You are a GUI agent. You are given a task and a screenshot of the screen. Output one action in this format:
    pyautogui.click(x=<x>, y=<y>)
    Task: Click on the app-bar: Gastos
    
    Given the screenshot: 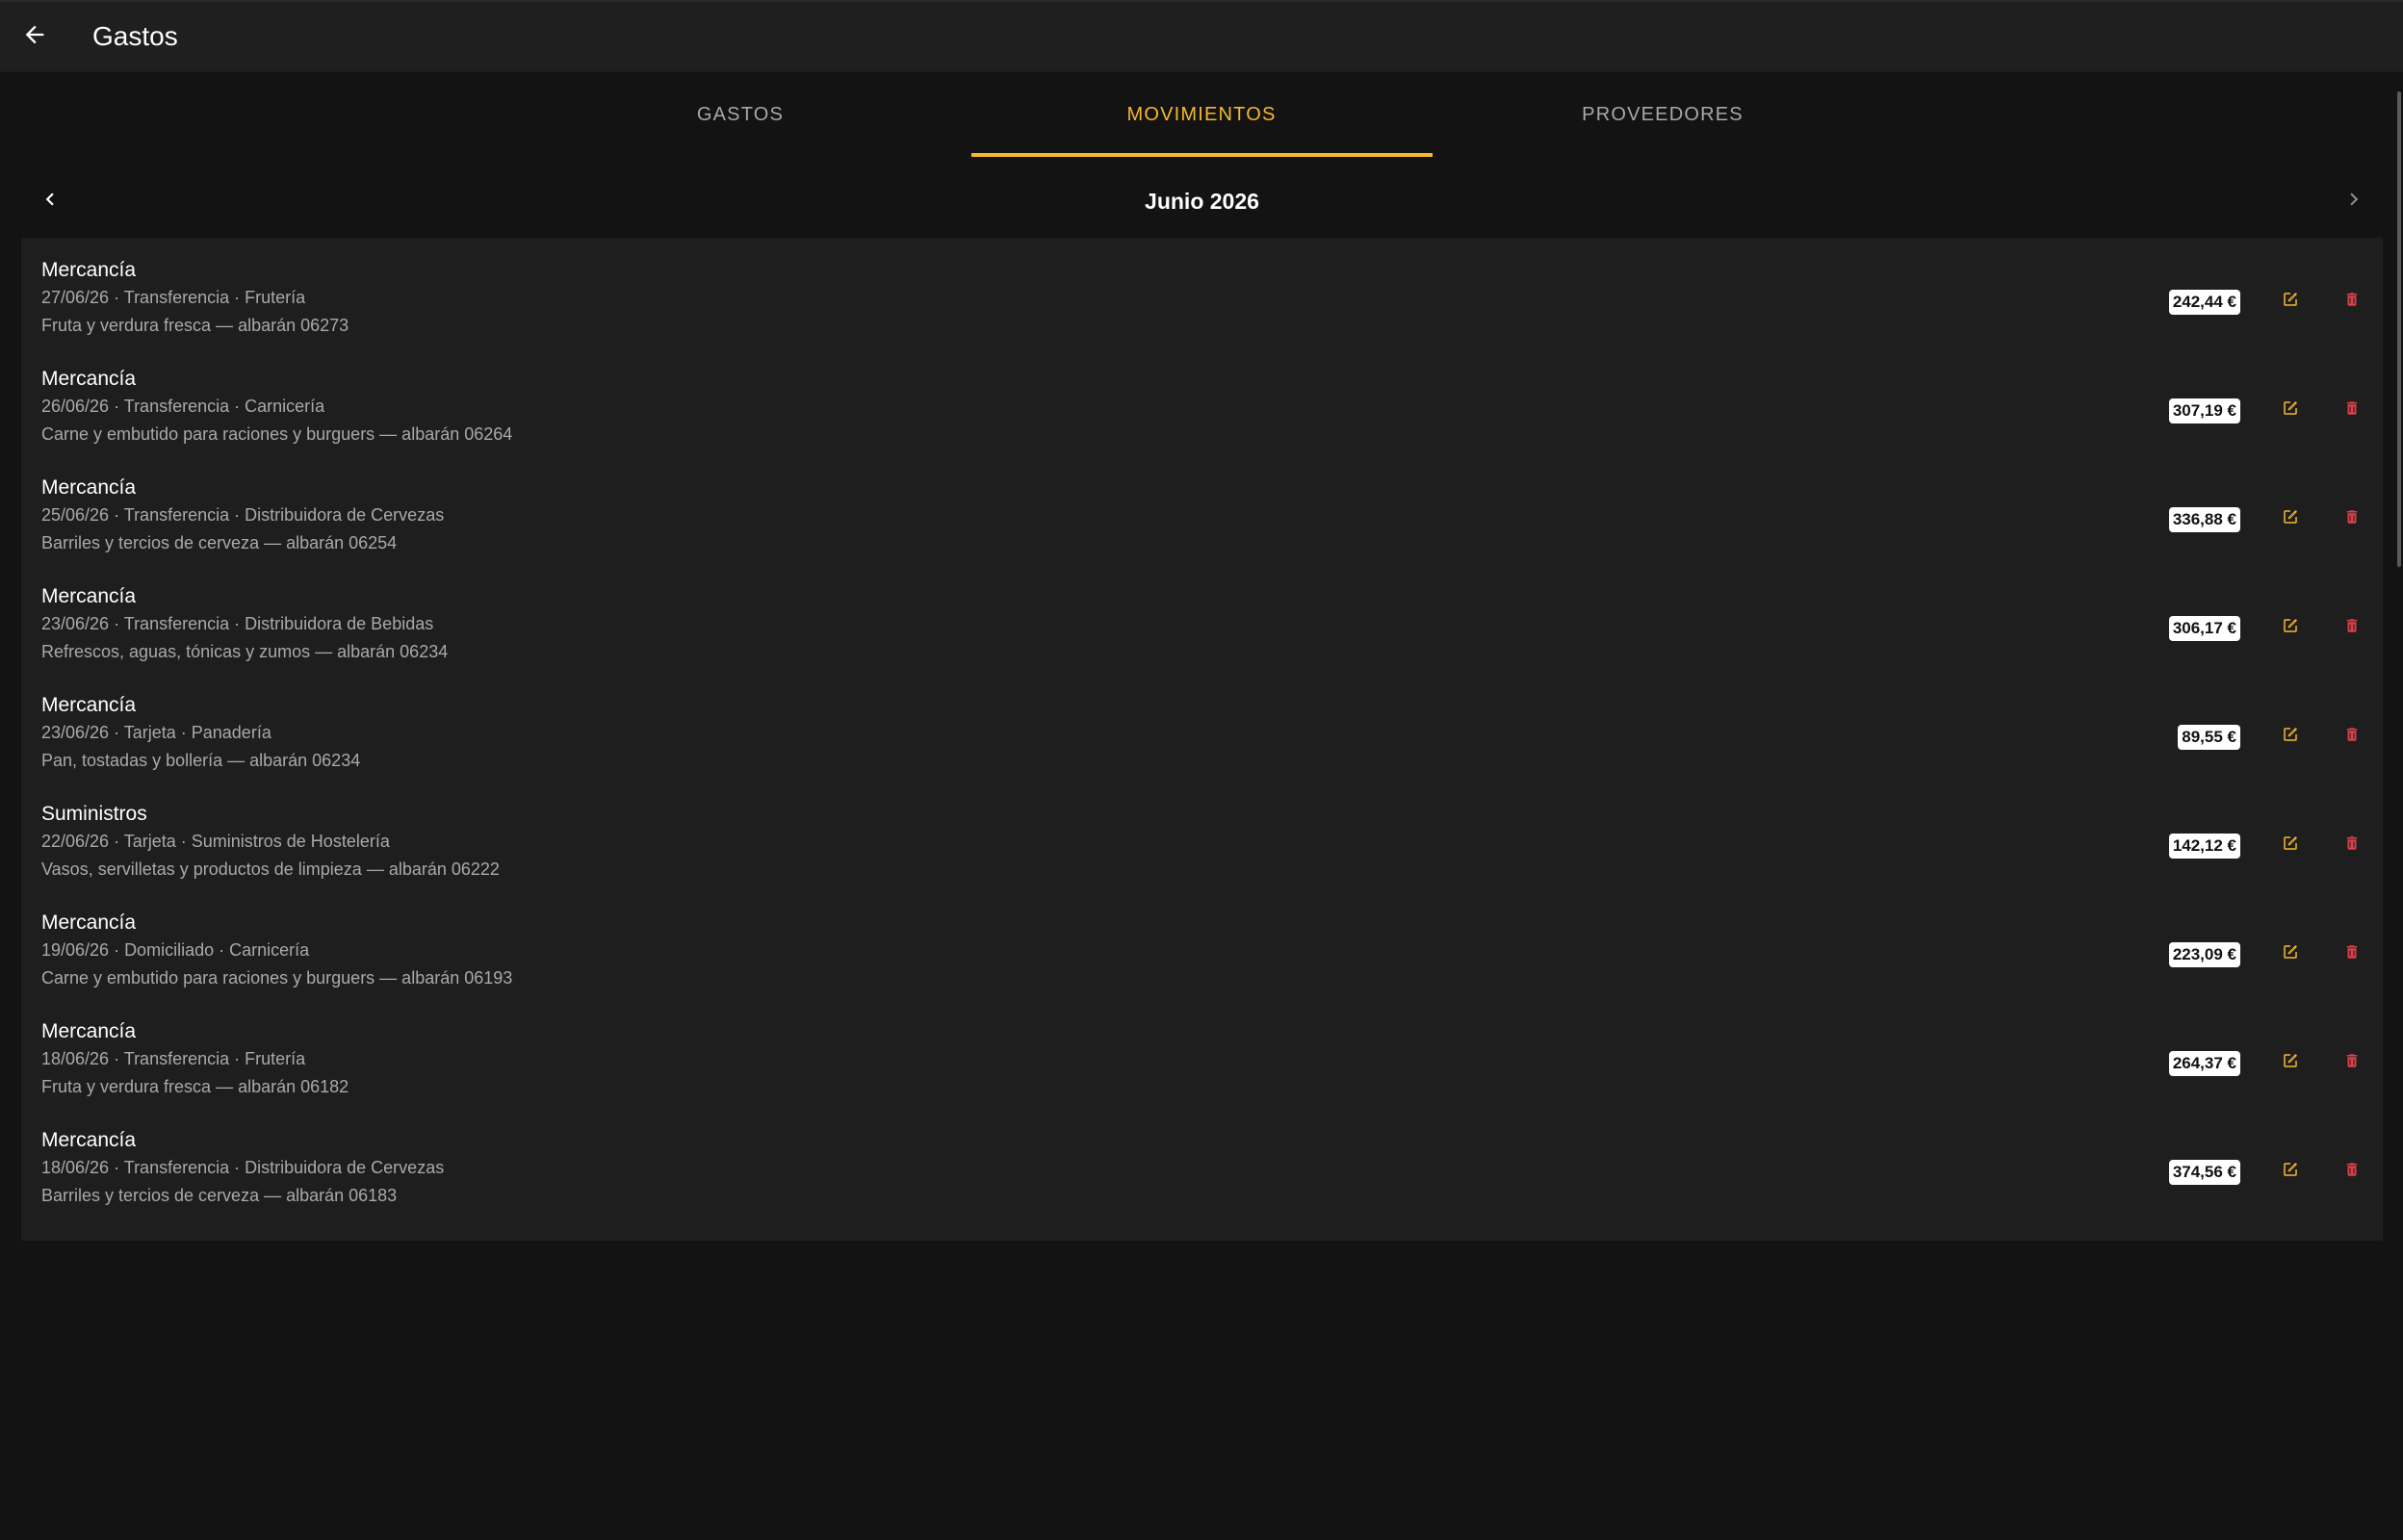 What is the action you would take?
    pyautogui.click(x=1201, y=37)
    